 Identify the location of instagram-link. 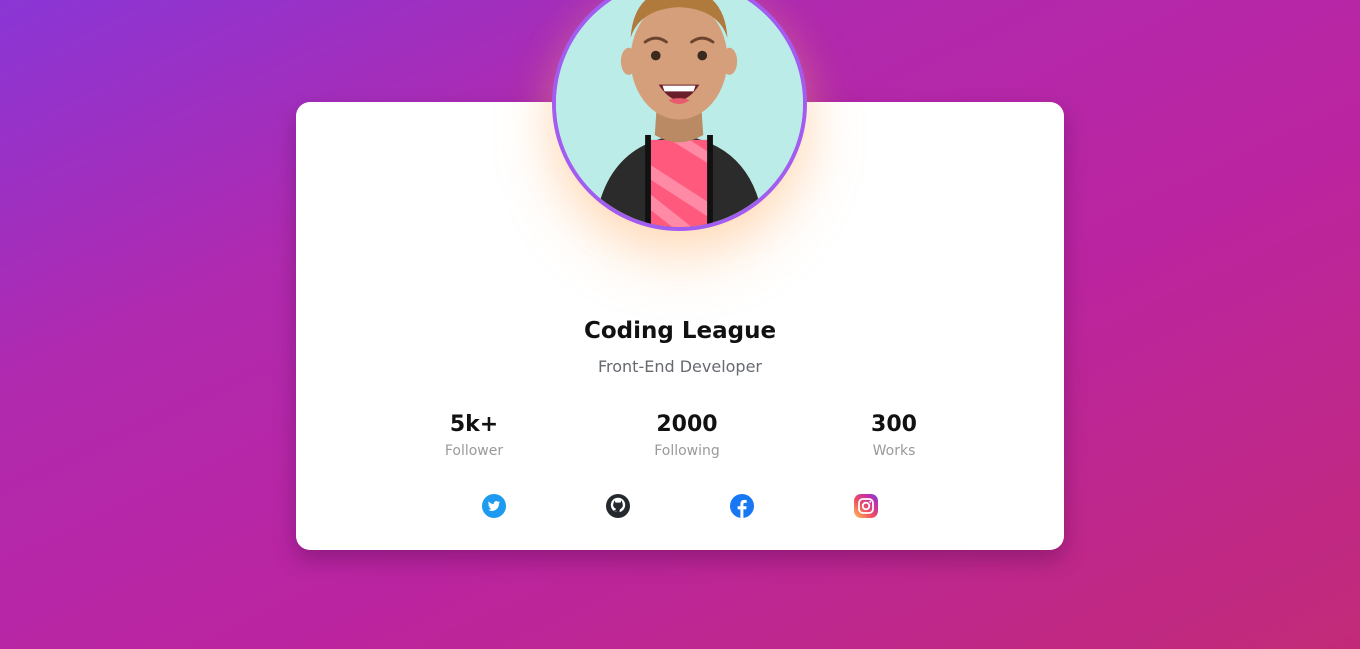
(866, 506).